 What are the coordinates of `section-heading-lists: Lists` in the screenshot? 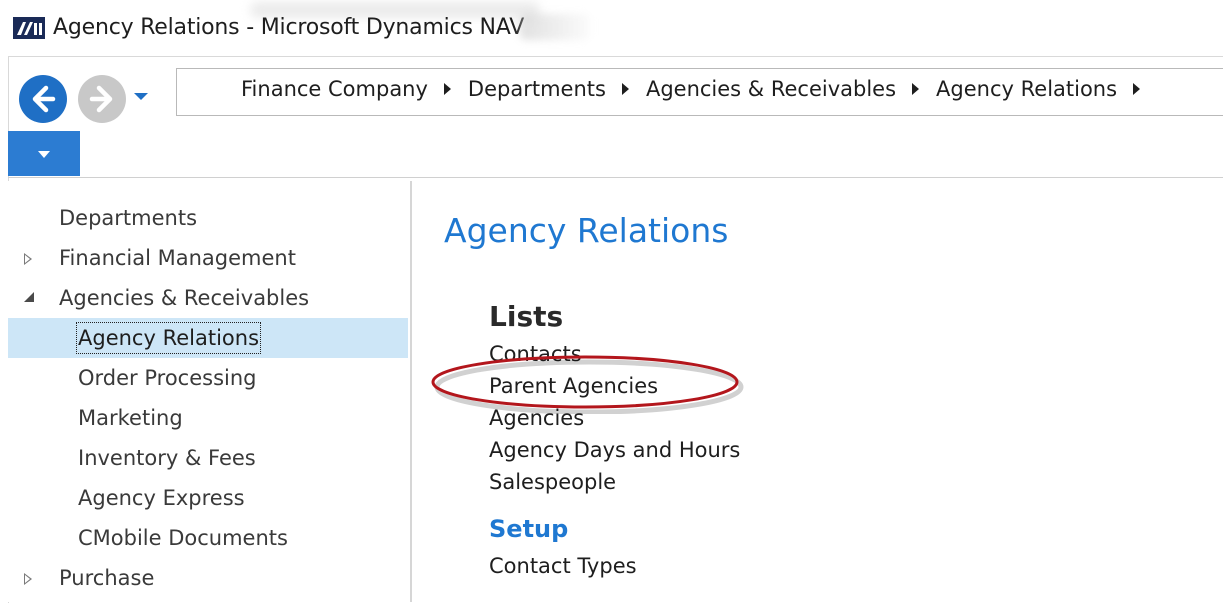 It's located at (526, 316).